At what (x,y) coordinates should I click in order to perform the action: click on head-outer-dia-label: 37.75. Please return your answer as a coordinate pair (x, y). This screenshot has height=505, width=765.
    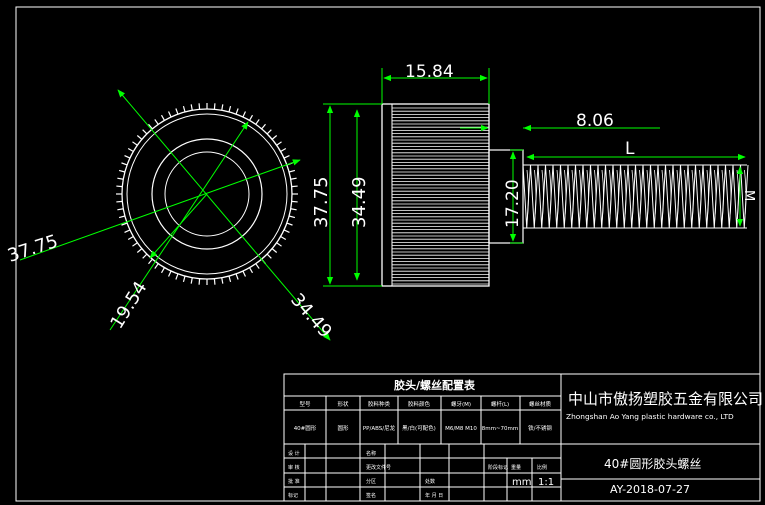
    Looking at the image, I should click on (321, 202).